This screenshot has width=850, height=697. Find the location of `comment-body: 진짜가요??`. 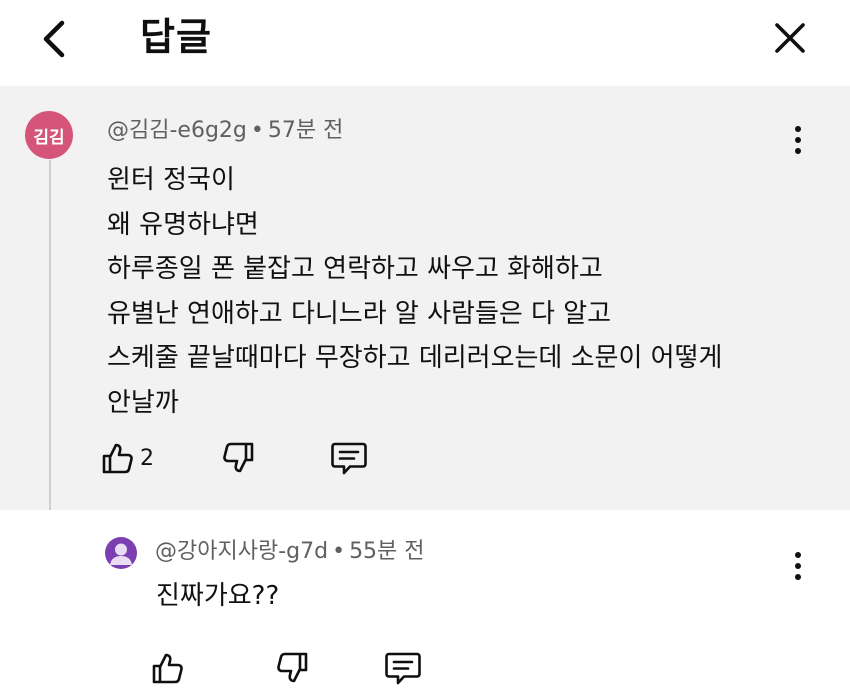

comment-body: 진짜가요?? is located at coordinates (218, 596).